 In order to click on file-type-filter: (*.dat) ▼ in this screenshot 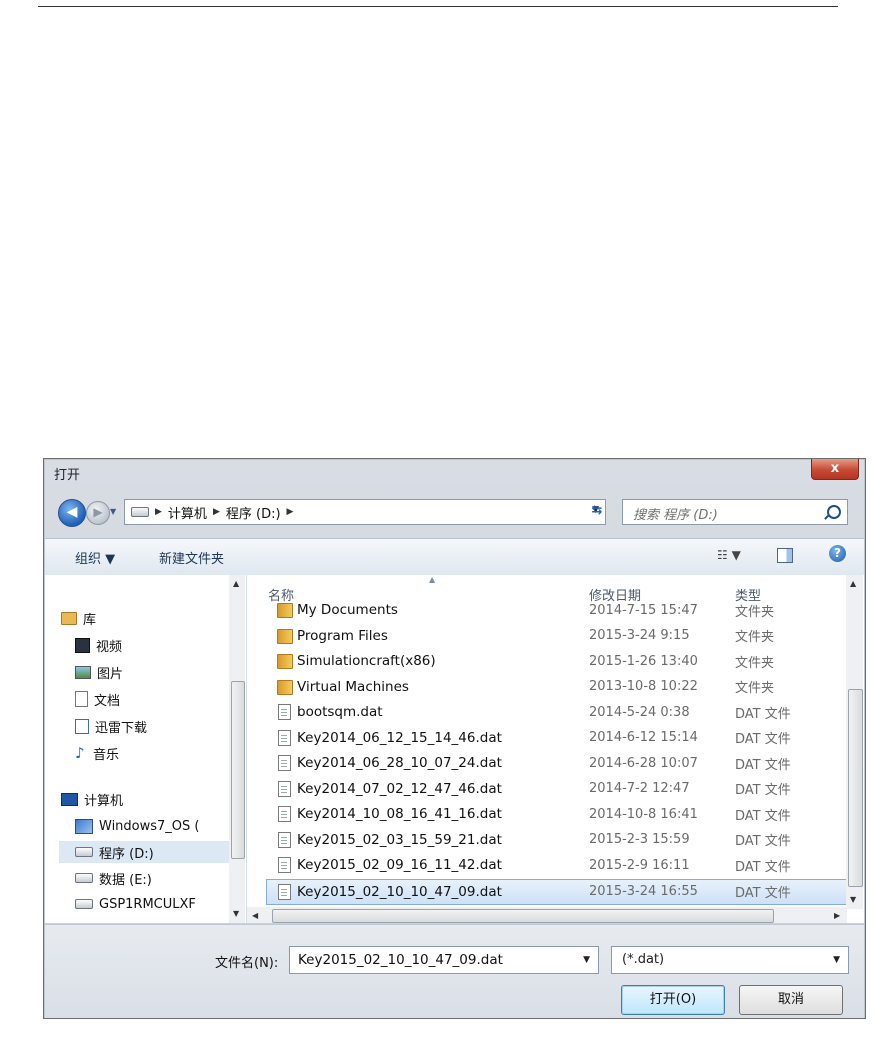, I will do `click(730, 960)`.